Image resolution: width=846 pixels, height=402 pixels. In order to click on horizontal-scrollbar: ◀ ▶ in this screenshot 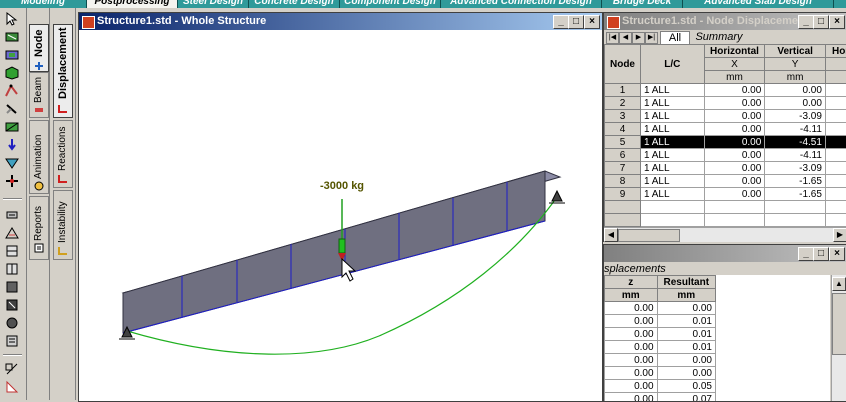, I will do `click(725, 234)`.